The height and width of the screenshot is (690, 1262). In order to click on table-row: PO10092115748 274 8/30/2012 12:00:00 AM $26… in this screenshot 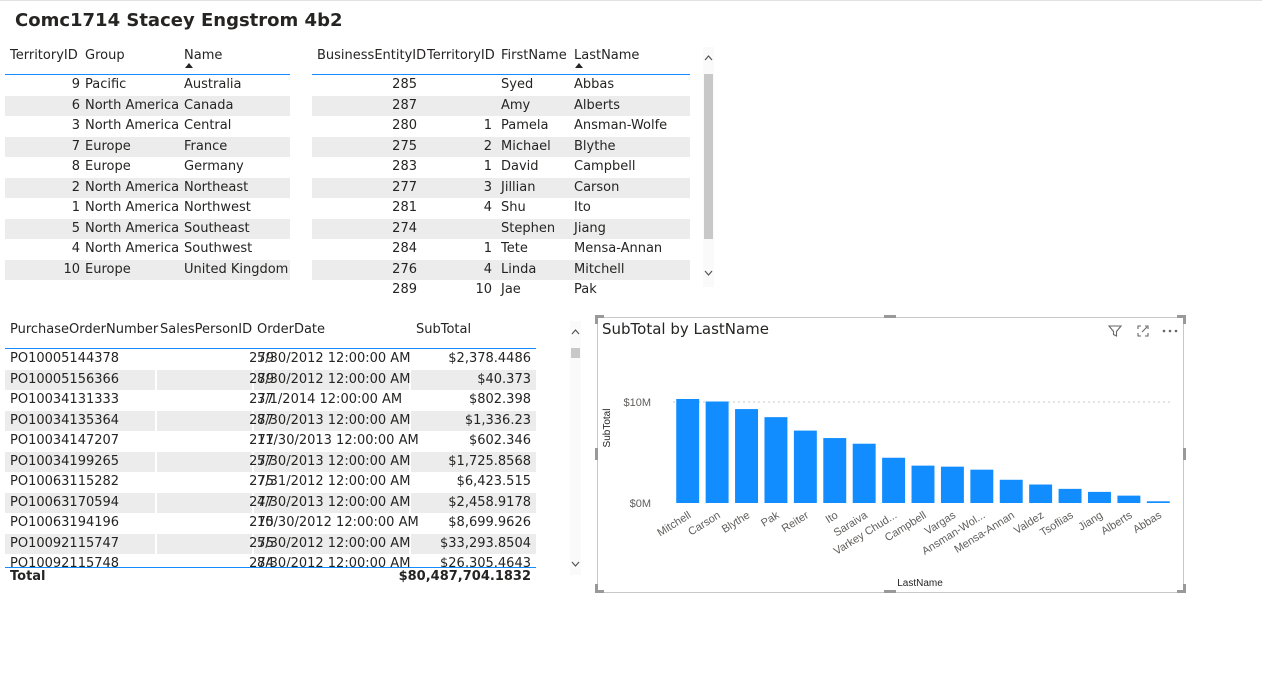, I will do `click(270, 560)`.